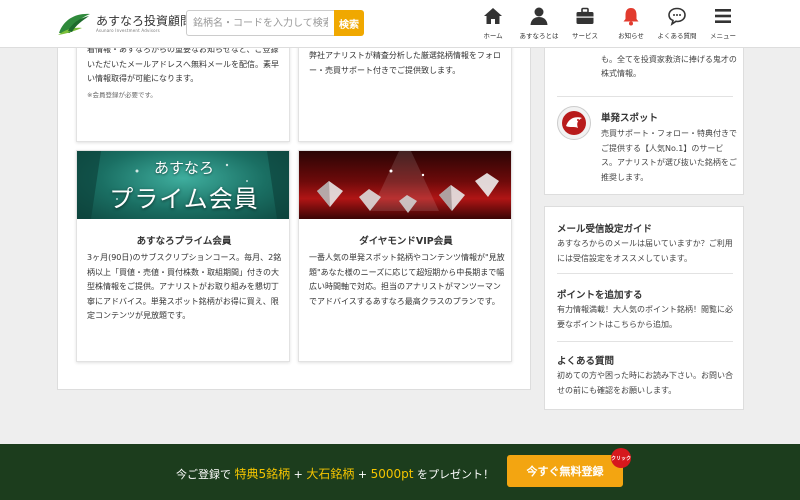 The image size is (800, 500). What do you see at coordinates (184, 241) in the screenshot?
I see `prime-card-title: あすなろプライム会員` at bounding box center [184, 241].